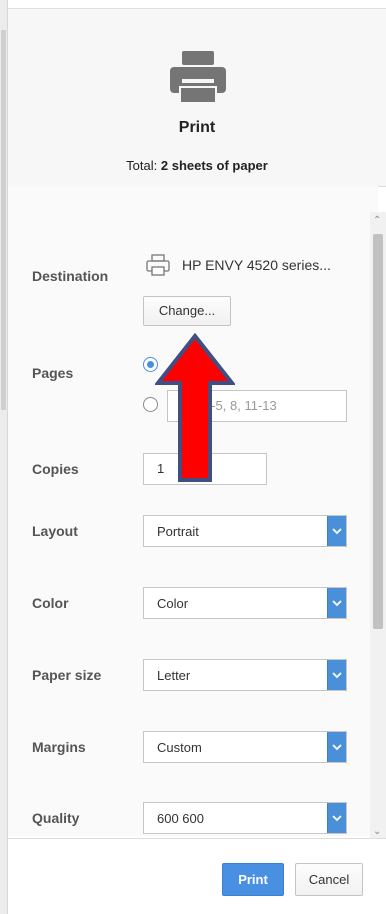 The height and width of the screenshot is (914, 386). Describe the element at coordinates (377, 831) in the screenshot. I see `scroll-down-icon: ⌄` at that location.